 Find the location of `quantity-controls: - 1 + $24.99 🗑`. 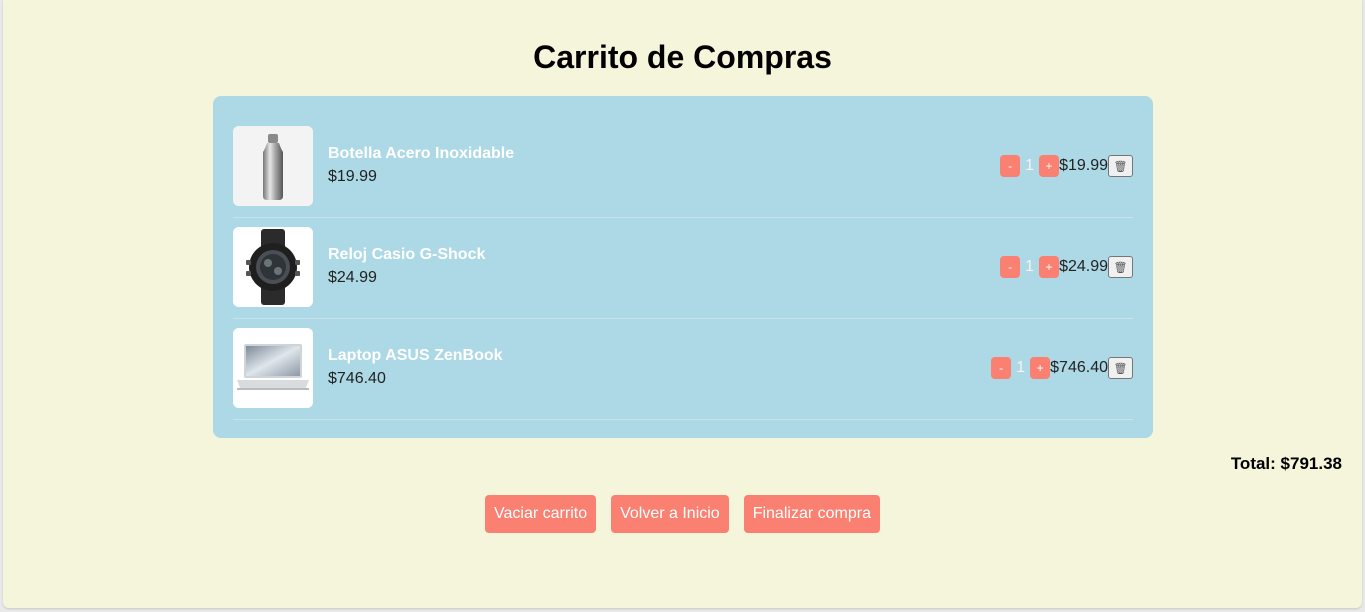

quantity-controls: - 1 + $24.99 🗑 is located at coordinates (1066, 267).